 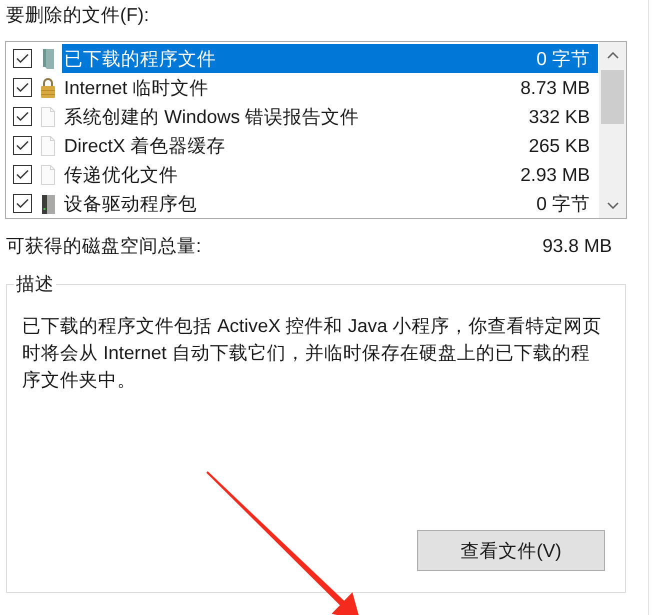 What do you see at coordinates (612, 55) in the screenshot?
I see `chevron-up-icon` at bounding box center [612, 55].